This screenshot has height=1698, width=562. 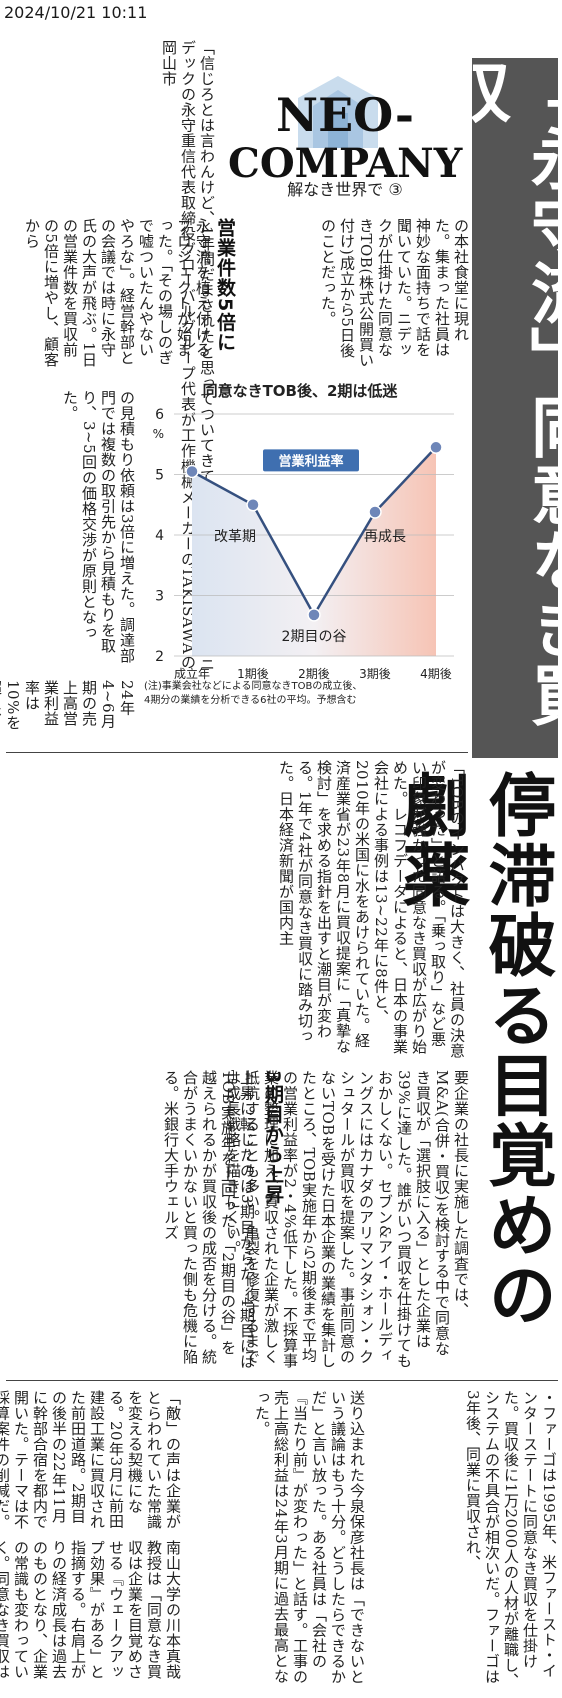 I want to click on chart-note-1: (注)事業会社などによる同意なきTOBの成立後、, so click(x=253, y=686).